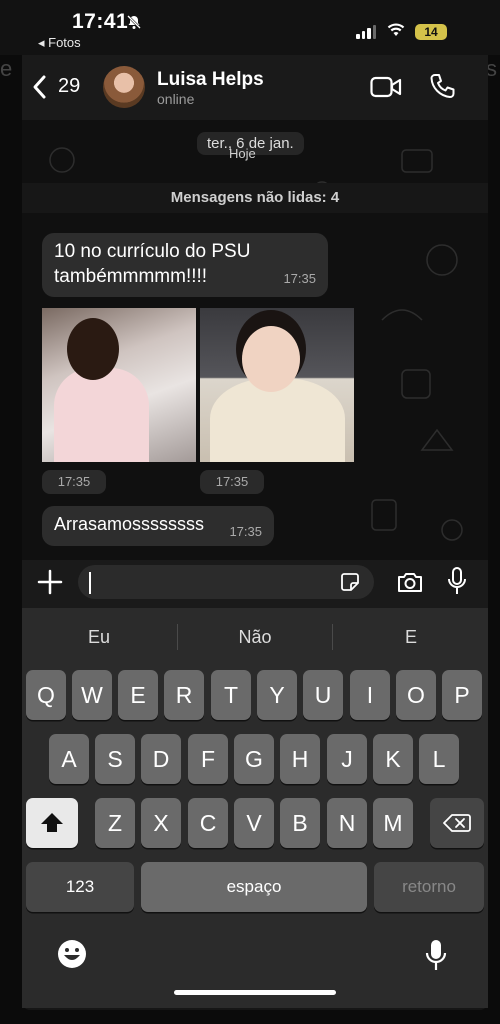 The image size is (500, 1024). I want to click on return-key: retorno, so click(429, 887).